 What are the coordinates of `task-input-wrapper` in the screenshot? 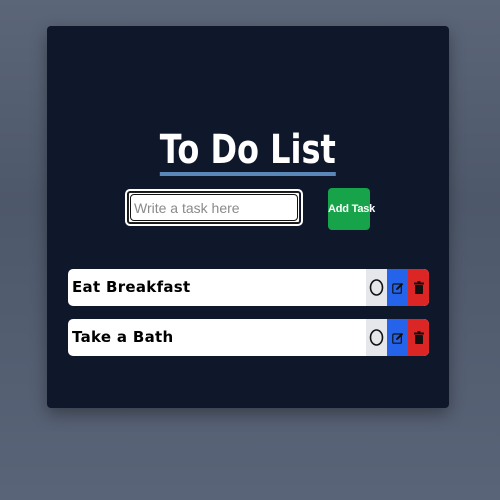 It's located at (214, 207).